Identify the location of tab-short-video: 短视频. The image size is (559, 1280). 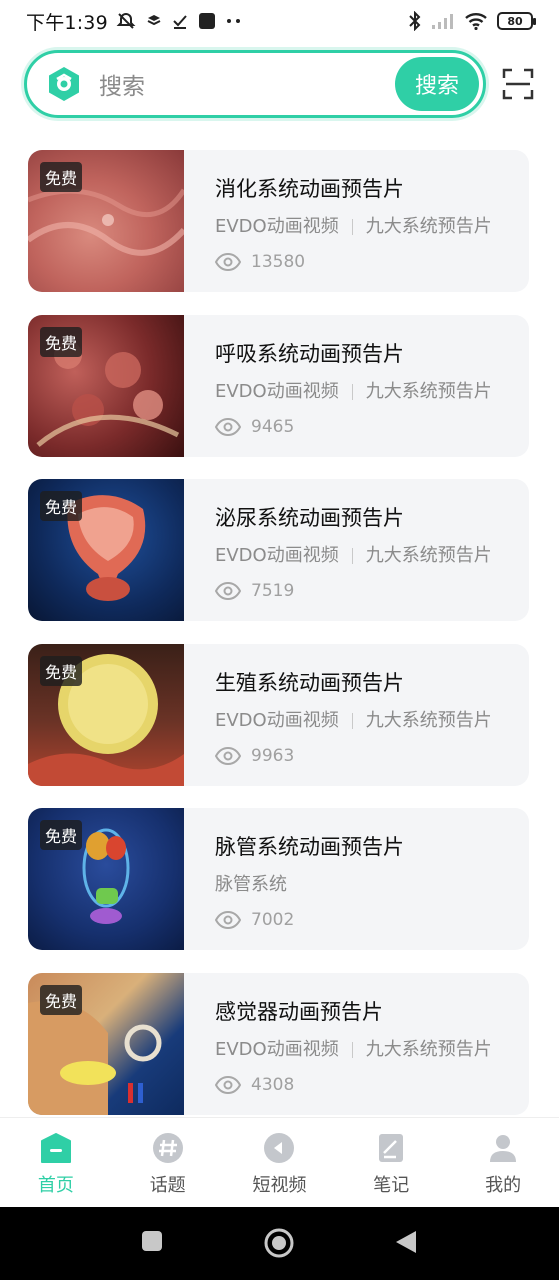
(280, 1162).